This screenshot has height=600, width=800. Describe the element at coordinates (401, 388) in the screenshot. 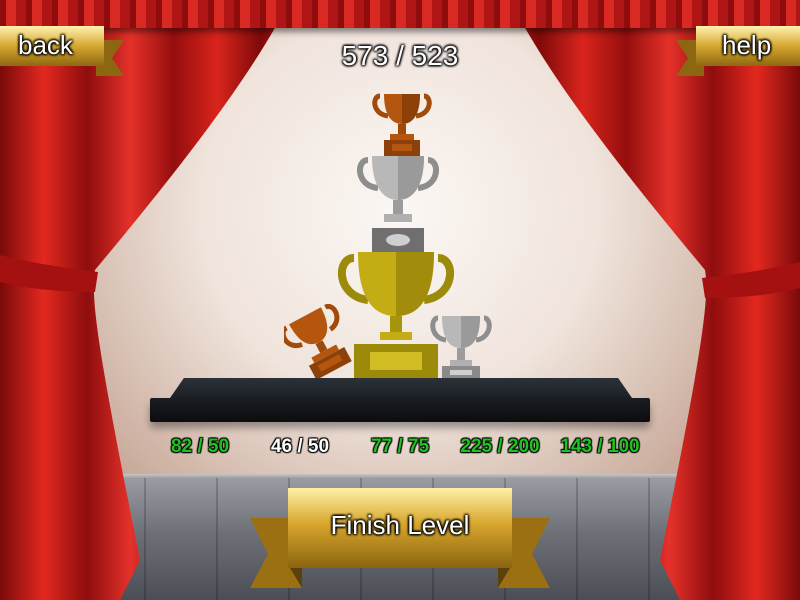

I see `trophy-shelf-top` at that location.